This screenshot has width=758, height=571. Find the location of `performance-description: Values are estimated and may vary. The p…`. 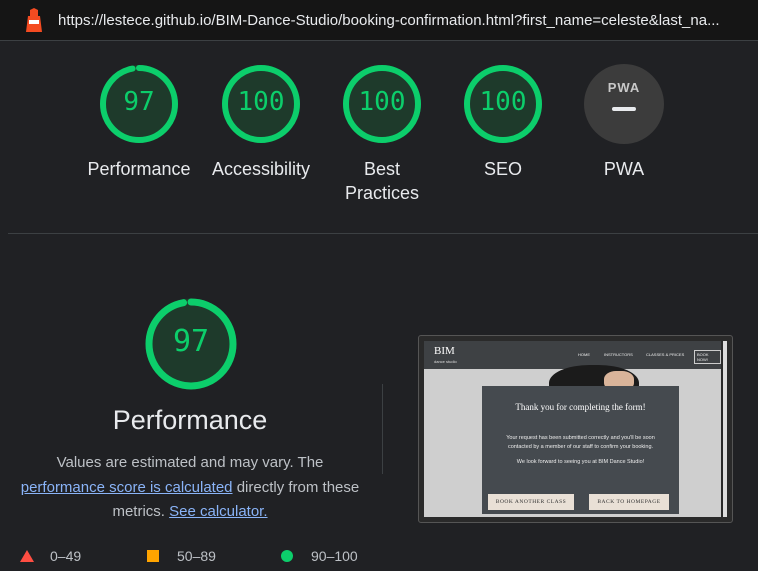

performance-description: Values are estimated and may vary. The p… is located at coordinates (190, 488).